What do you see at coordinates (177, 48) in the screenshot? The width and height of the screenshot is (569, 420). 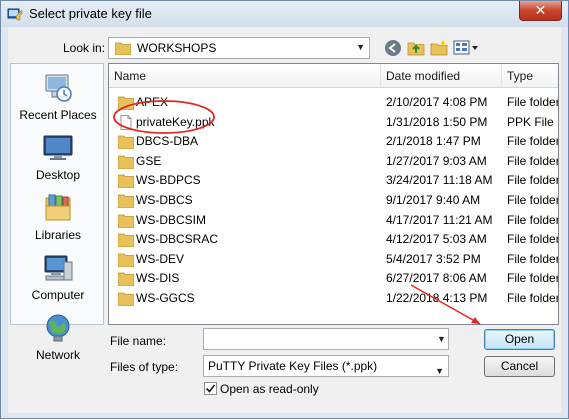 I see `look-in-value: WORKSHOPS` at bounding box center [177, 48].